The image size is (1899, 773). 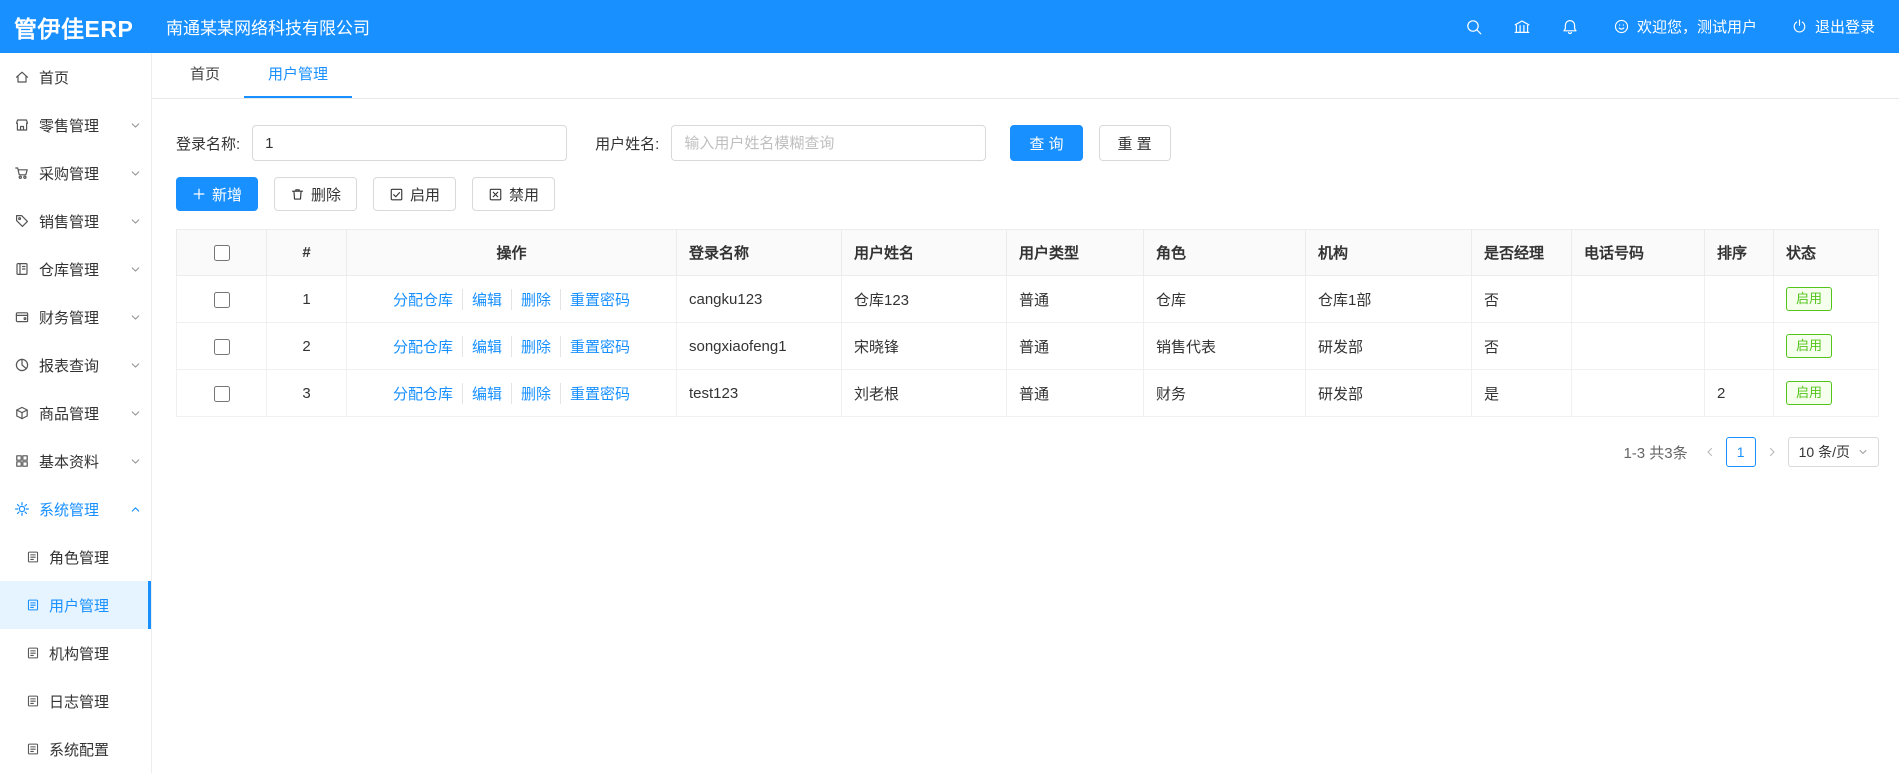 What do you see at coordinates (75, 461) in the screenshot?
I see `sidebar-item-basic-data: 基本资料` at bounding box center [75, 461].